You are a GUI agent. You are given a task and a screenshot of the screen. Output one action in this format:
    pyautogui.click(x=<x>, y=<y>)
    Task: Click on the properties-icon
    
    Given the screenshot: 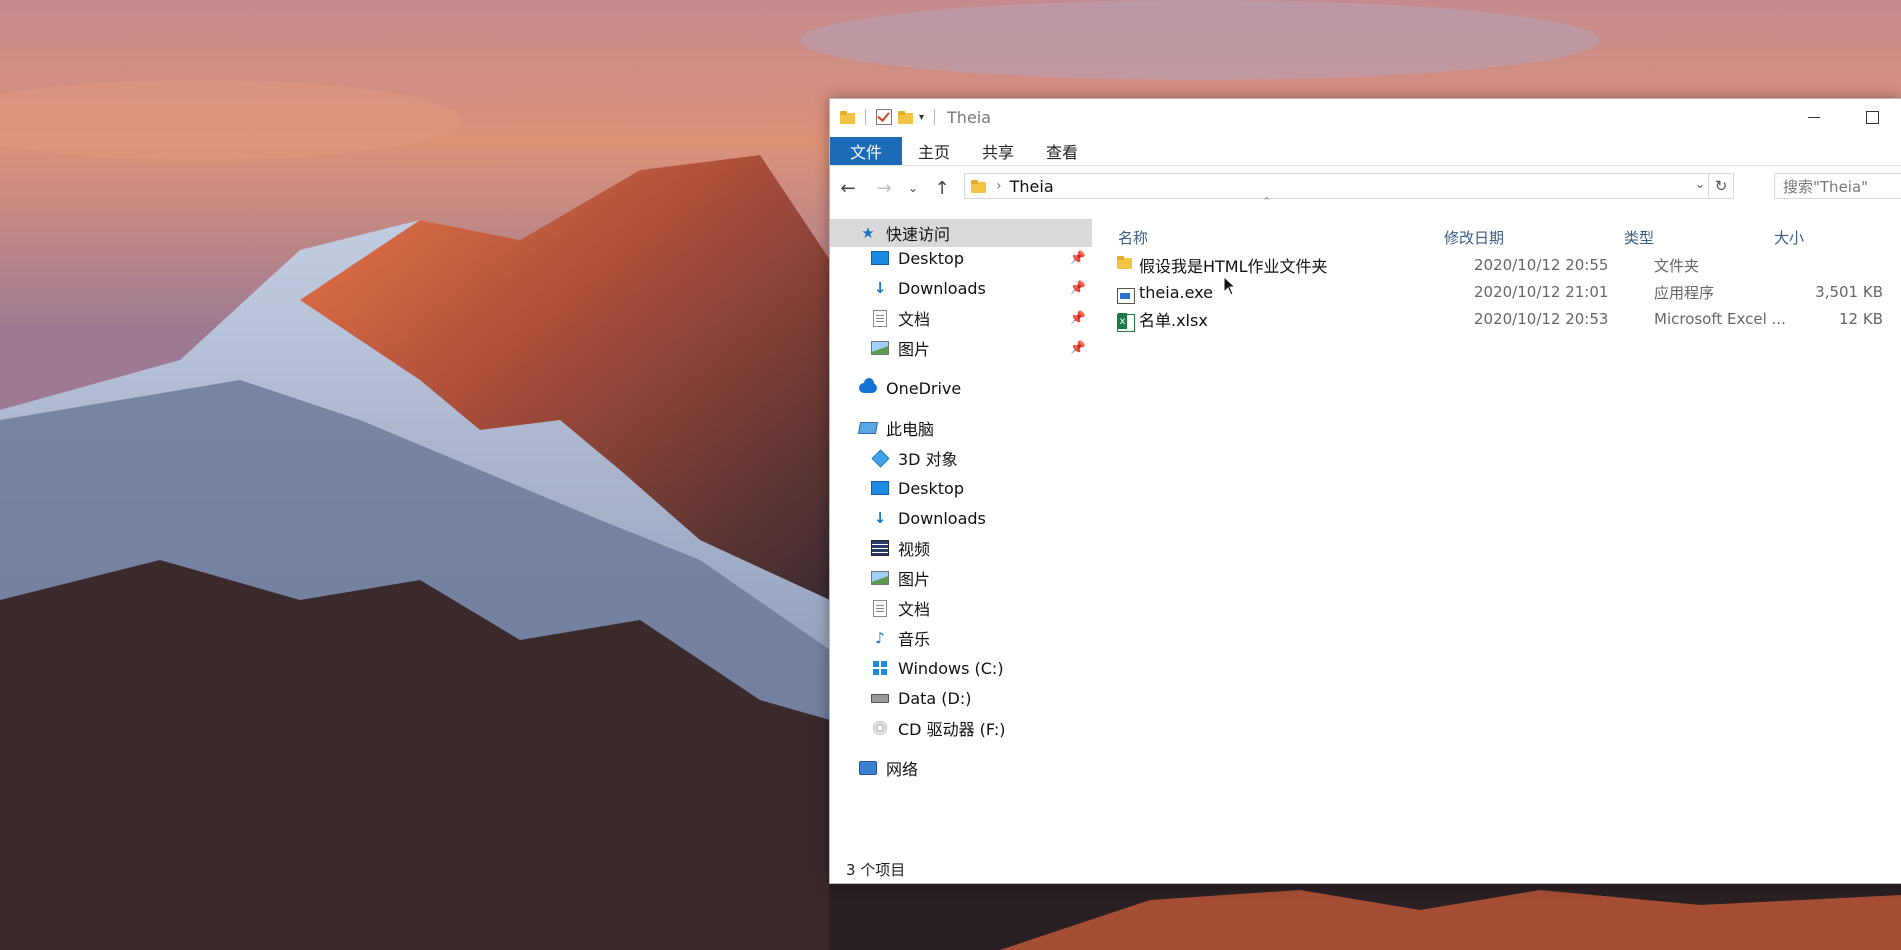 What is the action you would take?
    pyautogui.click(x=884, y=117)
    